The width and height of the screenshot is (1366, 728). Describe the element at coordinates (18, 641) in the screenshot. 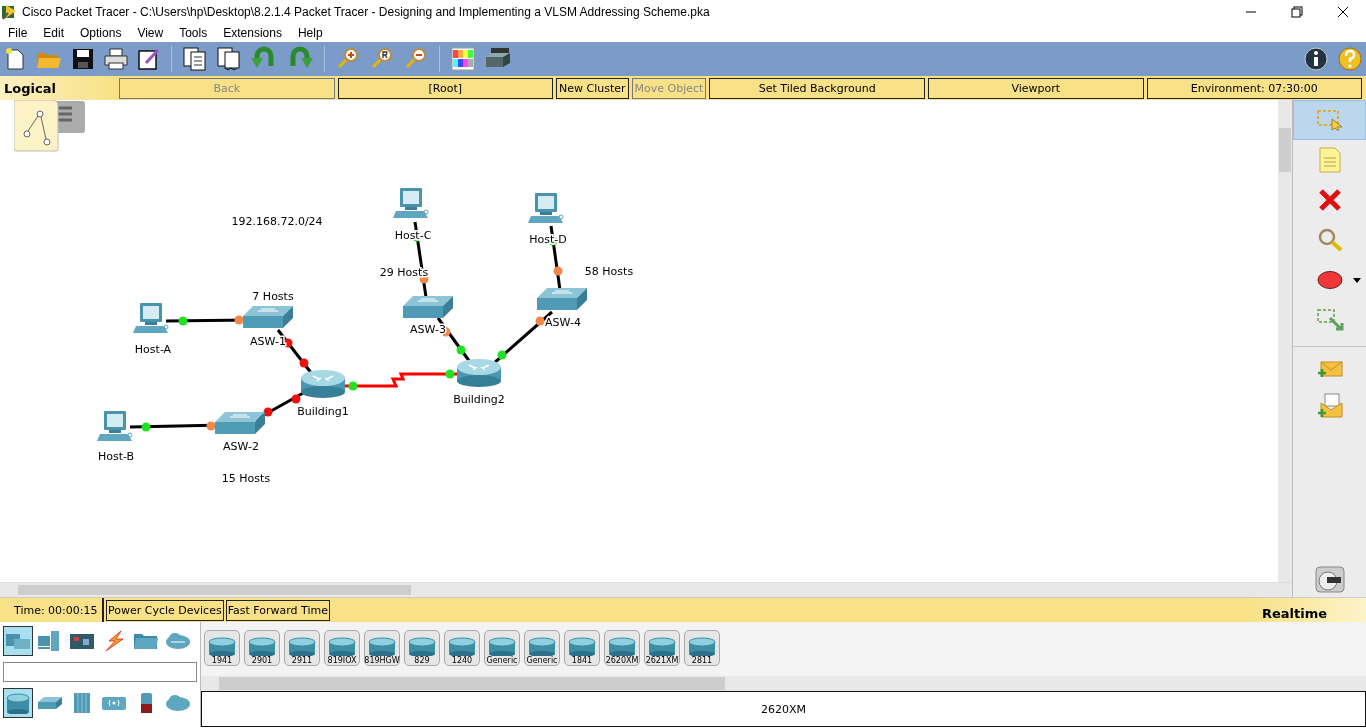

I see `category-button` at that location.